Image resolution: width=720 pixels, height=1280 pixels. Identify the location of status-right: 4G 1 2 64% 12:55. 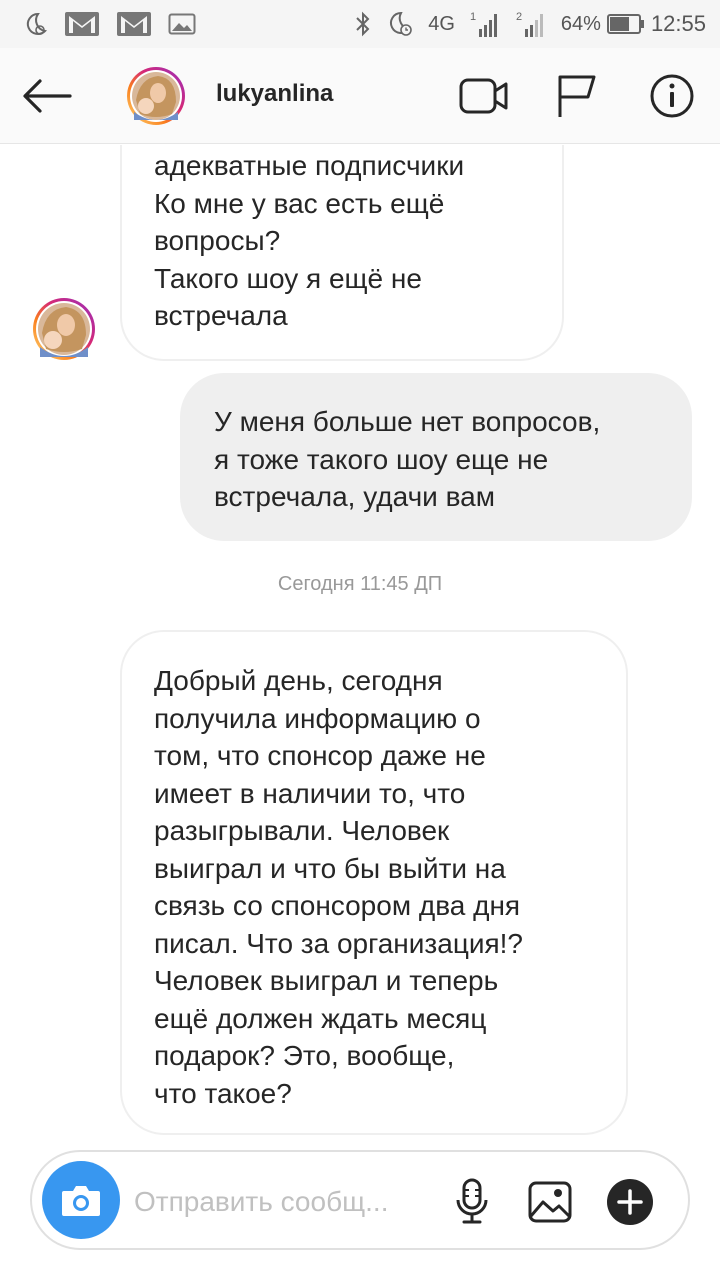
(523, 24).